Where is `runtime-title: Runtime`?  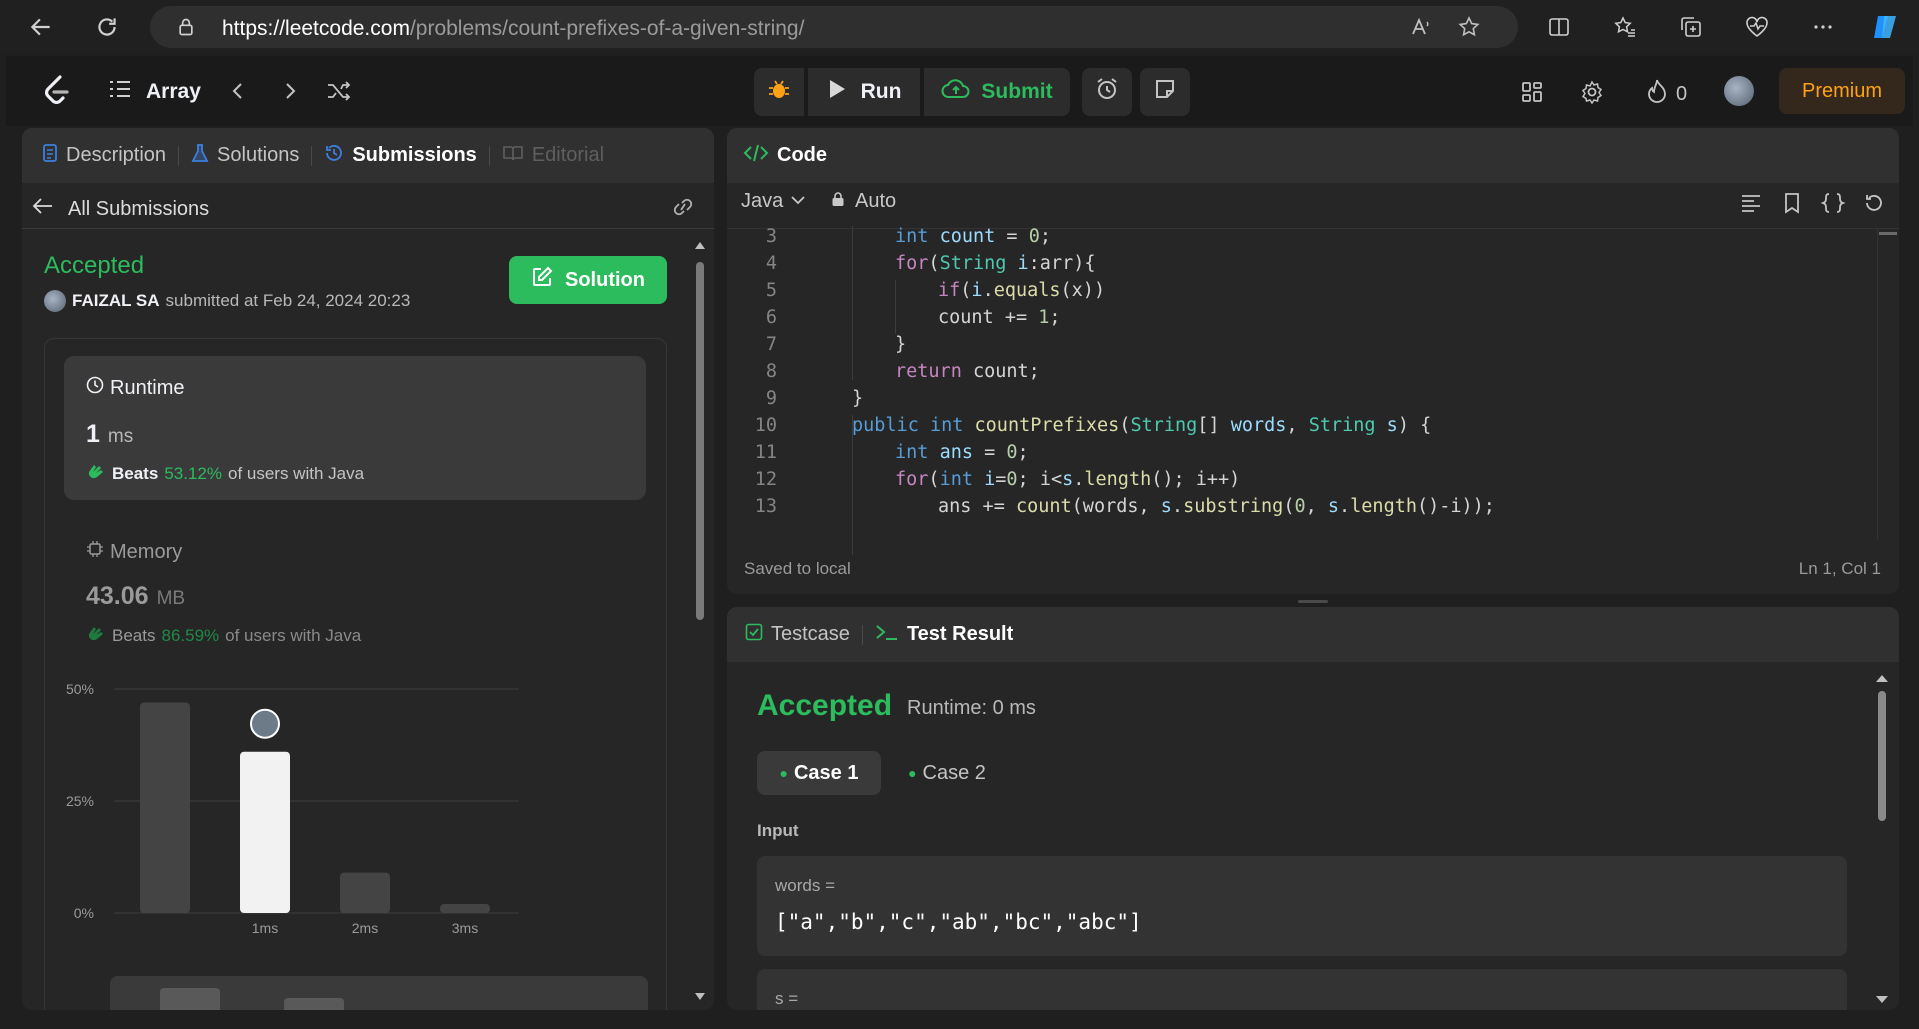 runtime-title: Runtime is located at coordinates (147, 387).